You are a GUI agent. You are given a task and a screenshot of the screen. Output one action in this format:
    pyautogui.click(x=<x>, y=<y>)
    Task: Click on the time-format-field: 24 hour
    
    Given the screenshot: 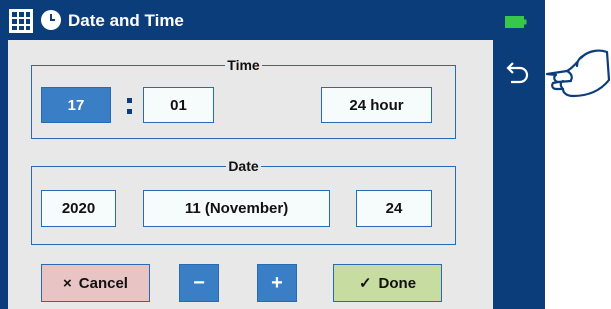 What is the action you would take?
    pyautogui.click(x=376, y=105)
    